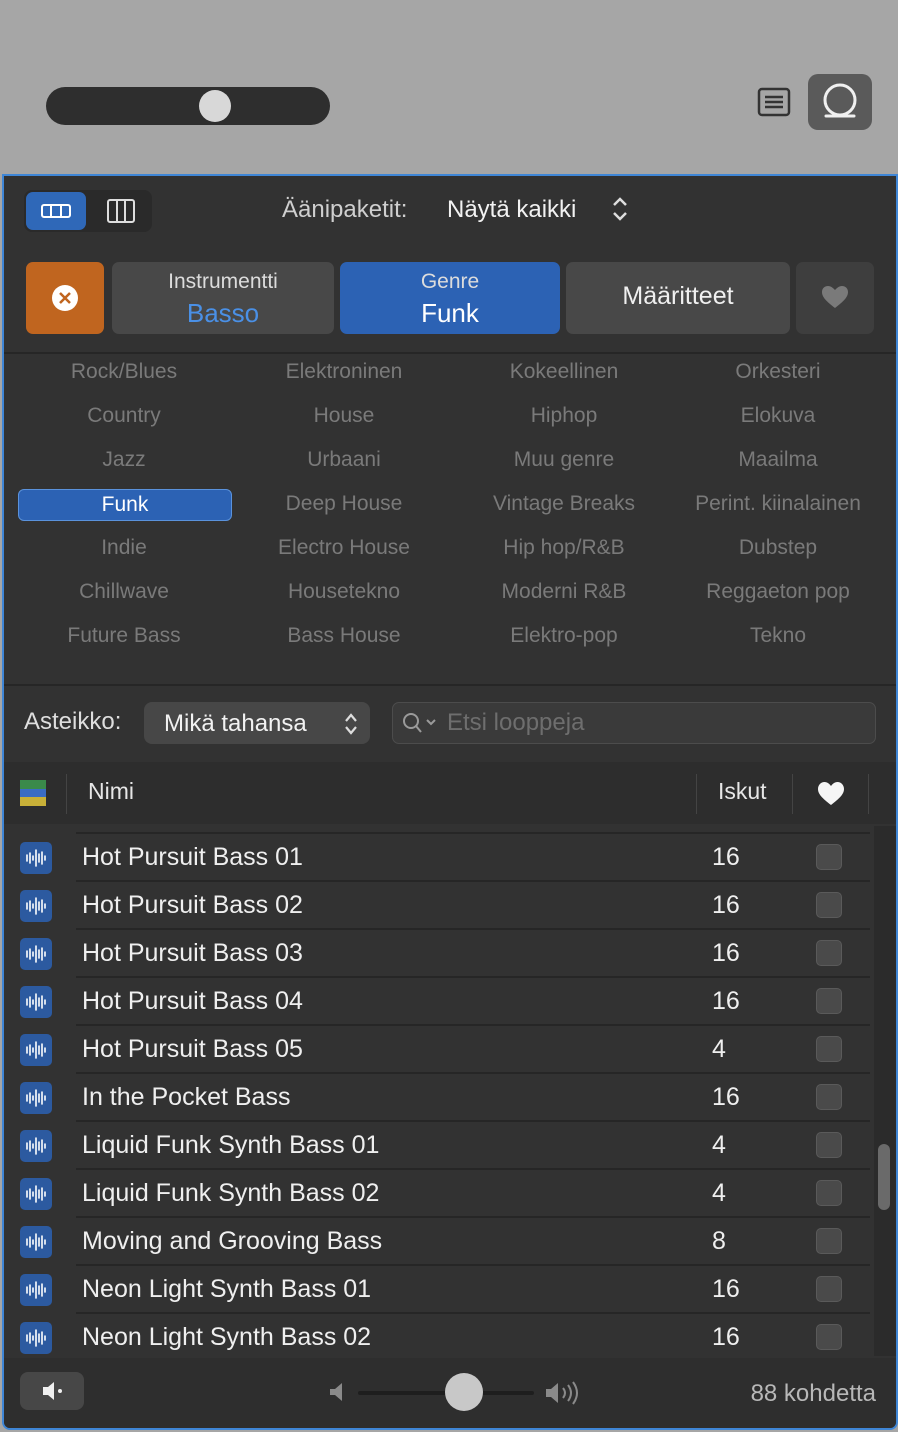 This screenshot has width=898, height=1432. I want to click on clear-filters-button, so click(65, 298).